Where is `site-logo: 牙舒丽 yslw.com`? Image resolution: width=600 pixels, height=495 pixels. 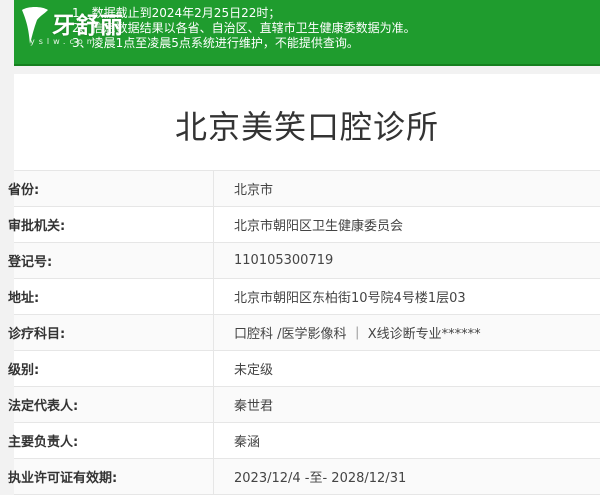
site-logo: 牙舒丽 yslw.com is located at coordinates (78, 28).